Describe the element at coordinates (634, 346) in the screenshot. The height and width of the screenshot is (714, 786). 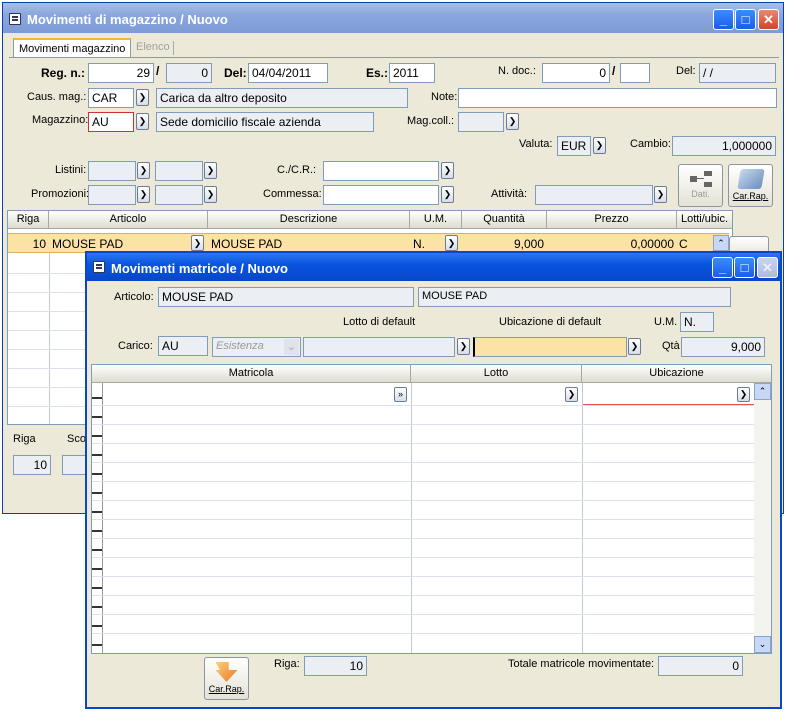
I see `ubicazione-default-zoom-icon: ❯` at that location.